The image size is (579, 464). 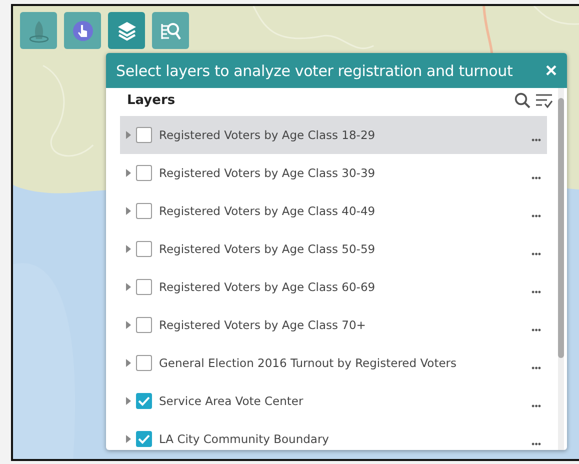 I want to click on layer-row: Registered Voters by Age Class 40-49 •••, so click(x=333, y=211).